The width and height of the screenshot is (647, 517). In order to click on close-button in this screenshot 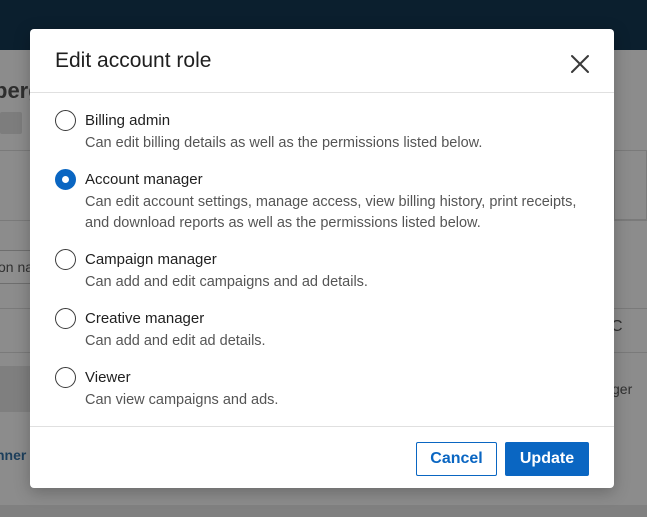, I will do `click(580, 64)`.